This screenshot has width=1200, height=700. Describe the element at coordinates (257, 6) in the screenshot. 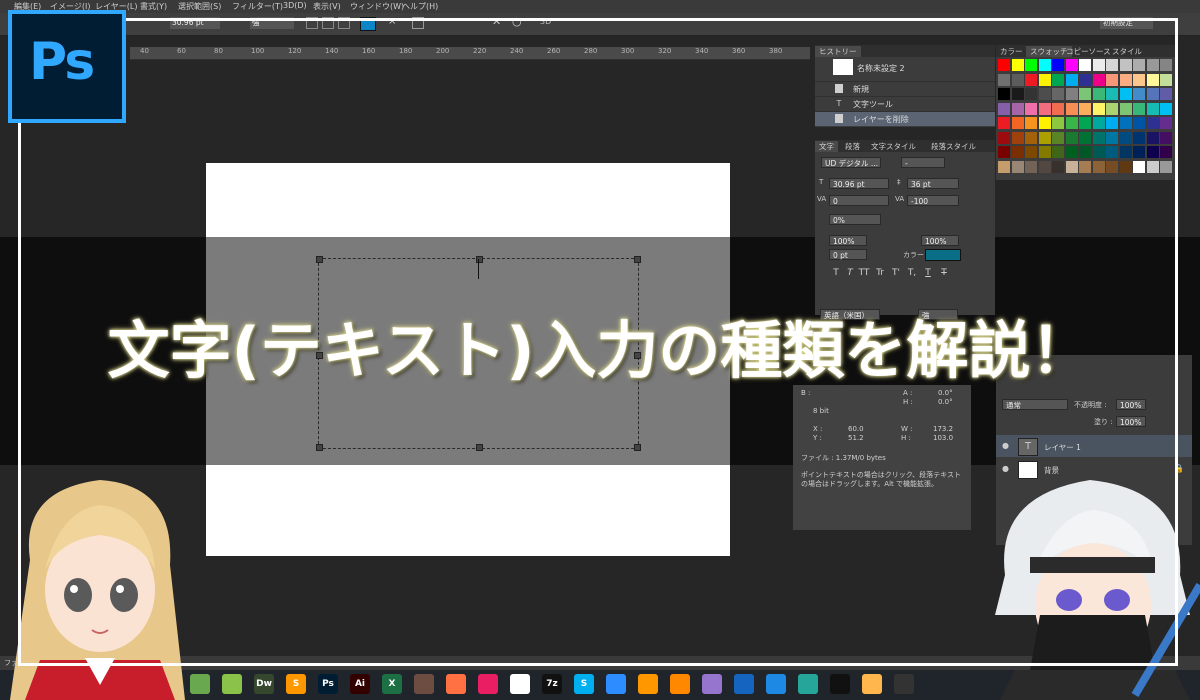

I see `menu-filter: フィルター(T)` at that location.